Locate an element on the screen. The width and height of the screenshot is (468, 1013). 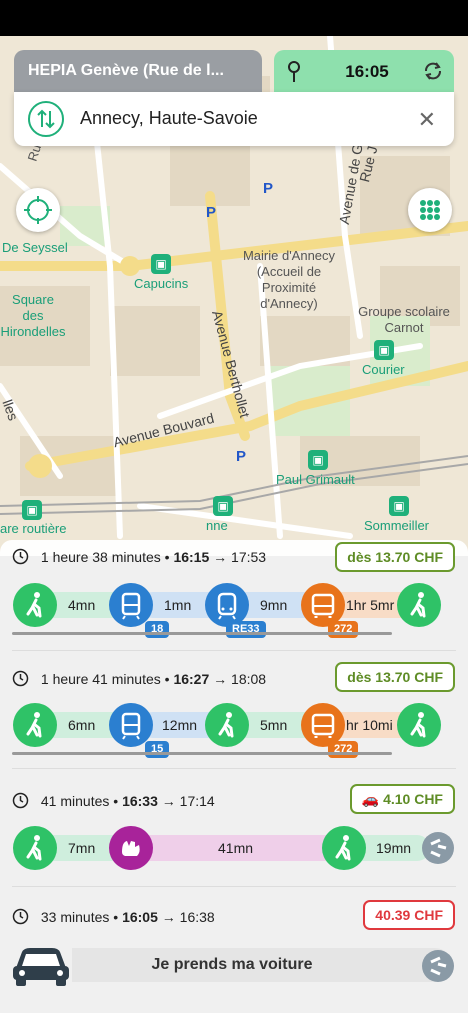
bus-stop-paul-grimault-icon: ▣ is located at coordinates (318, 460).